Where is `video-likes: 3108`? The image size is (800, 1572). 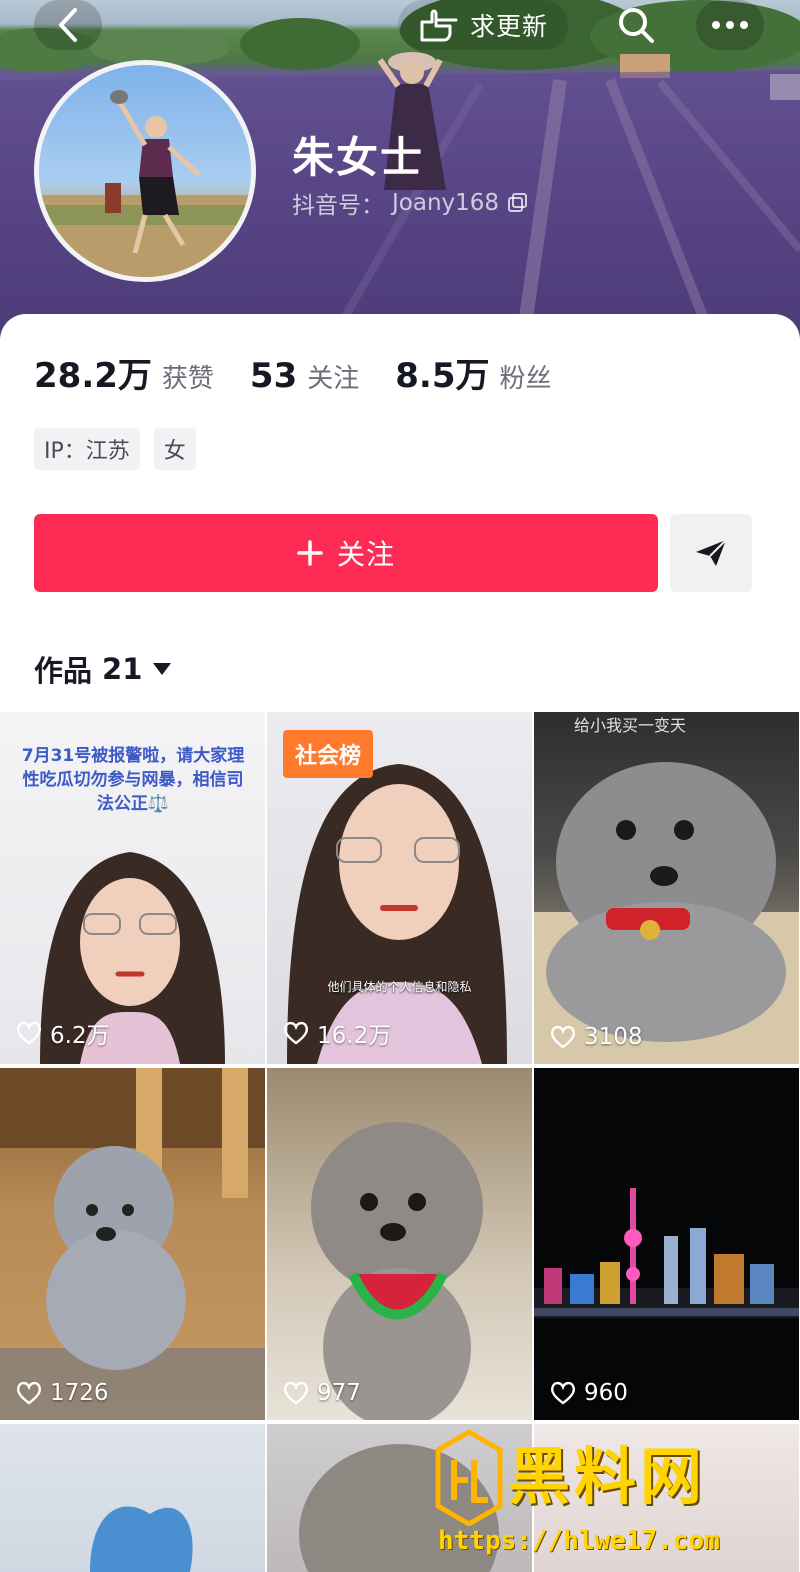 video-likes: 3108 is located at coordinates (596, 1037).